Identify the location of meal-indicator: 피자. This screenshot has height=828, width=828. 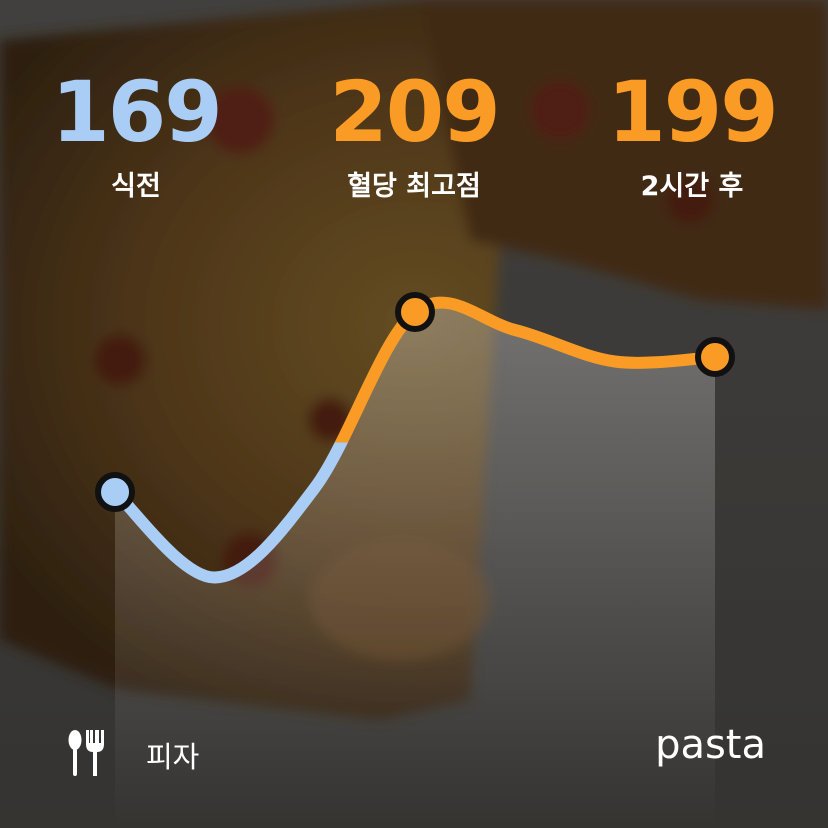
(132, 755).